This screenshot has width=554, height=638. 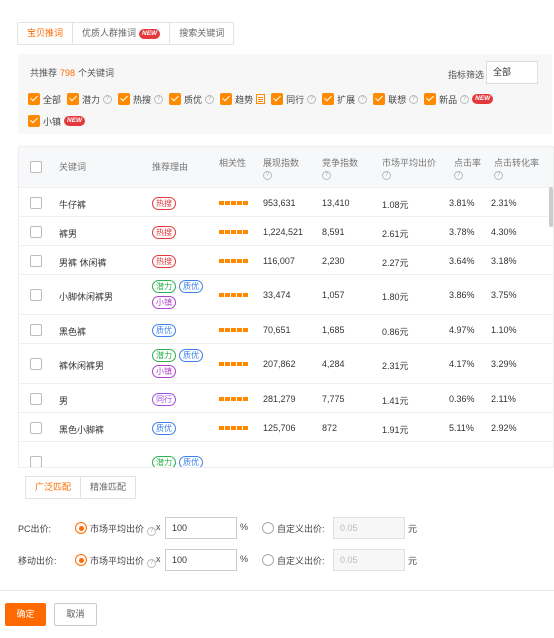 What do you see at coordinates (54, 487) in the screenshot?
I see `tab-broad-match: 广泛匹配` at bounding box center [54, 487].